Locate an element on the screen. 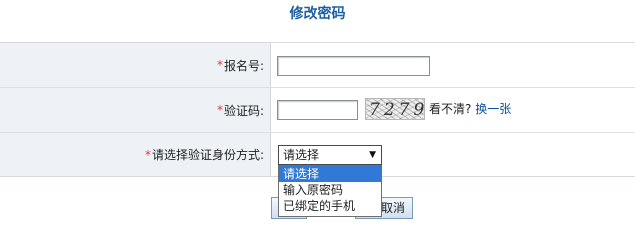 Image resolution: width=635 pixels, height=240 pixels. dropdown-option: 已绑定的手机 is located at coordinates (330, 206).